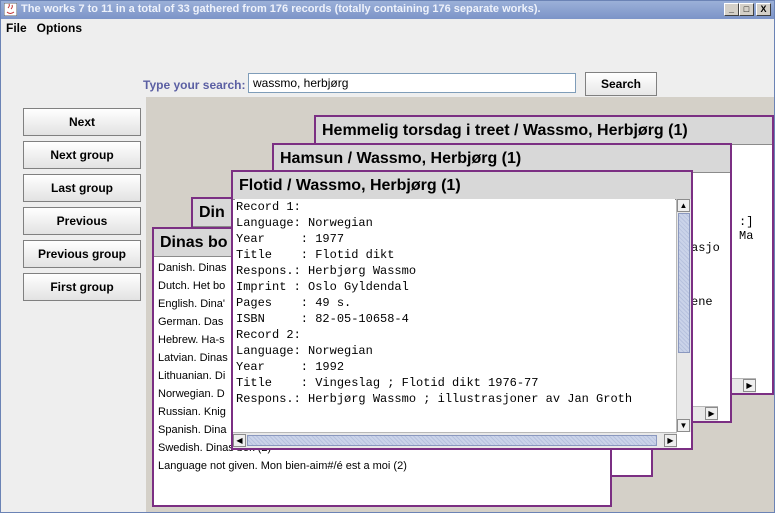  Describe the element at coordinates (194, 85) in the screenshot. I see `search-label: Type your search:` at that location.